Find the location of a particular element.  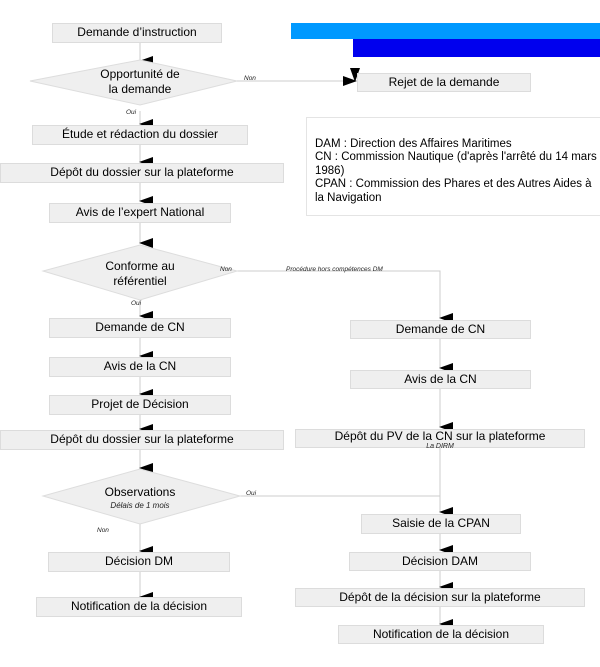

edge is located at coordinates (345, 296).